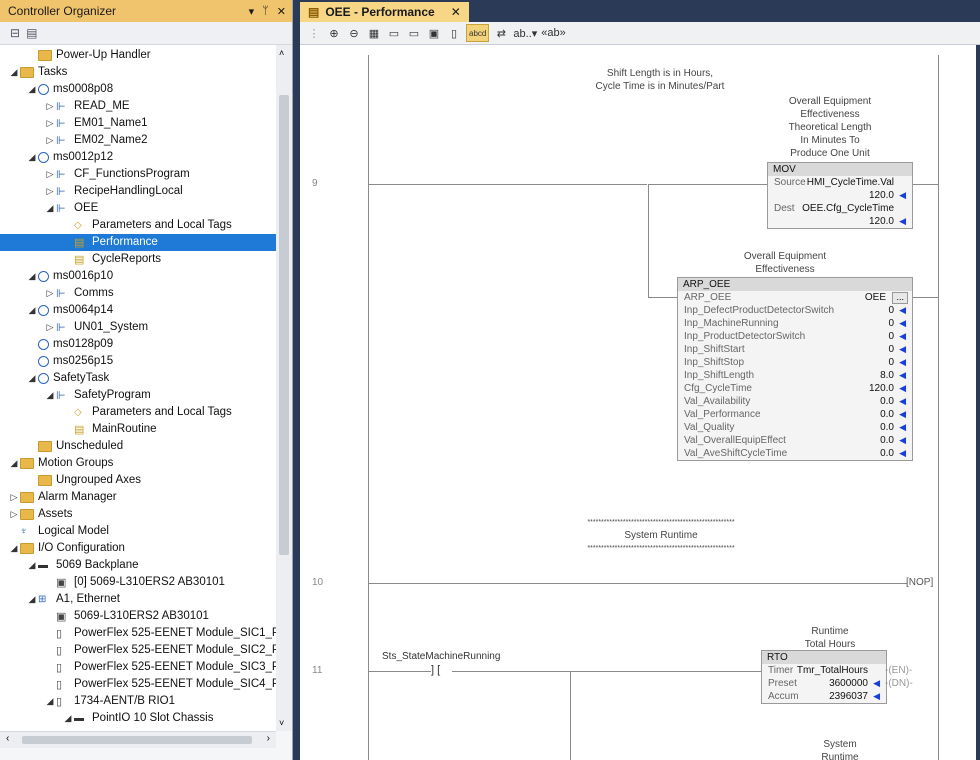 Image resolution: width=980 pixels, height=760 pixels. I want to click on operand-row: Timer Tmr_TotalHours, so click(824, 670).